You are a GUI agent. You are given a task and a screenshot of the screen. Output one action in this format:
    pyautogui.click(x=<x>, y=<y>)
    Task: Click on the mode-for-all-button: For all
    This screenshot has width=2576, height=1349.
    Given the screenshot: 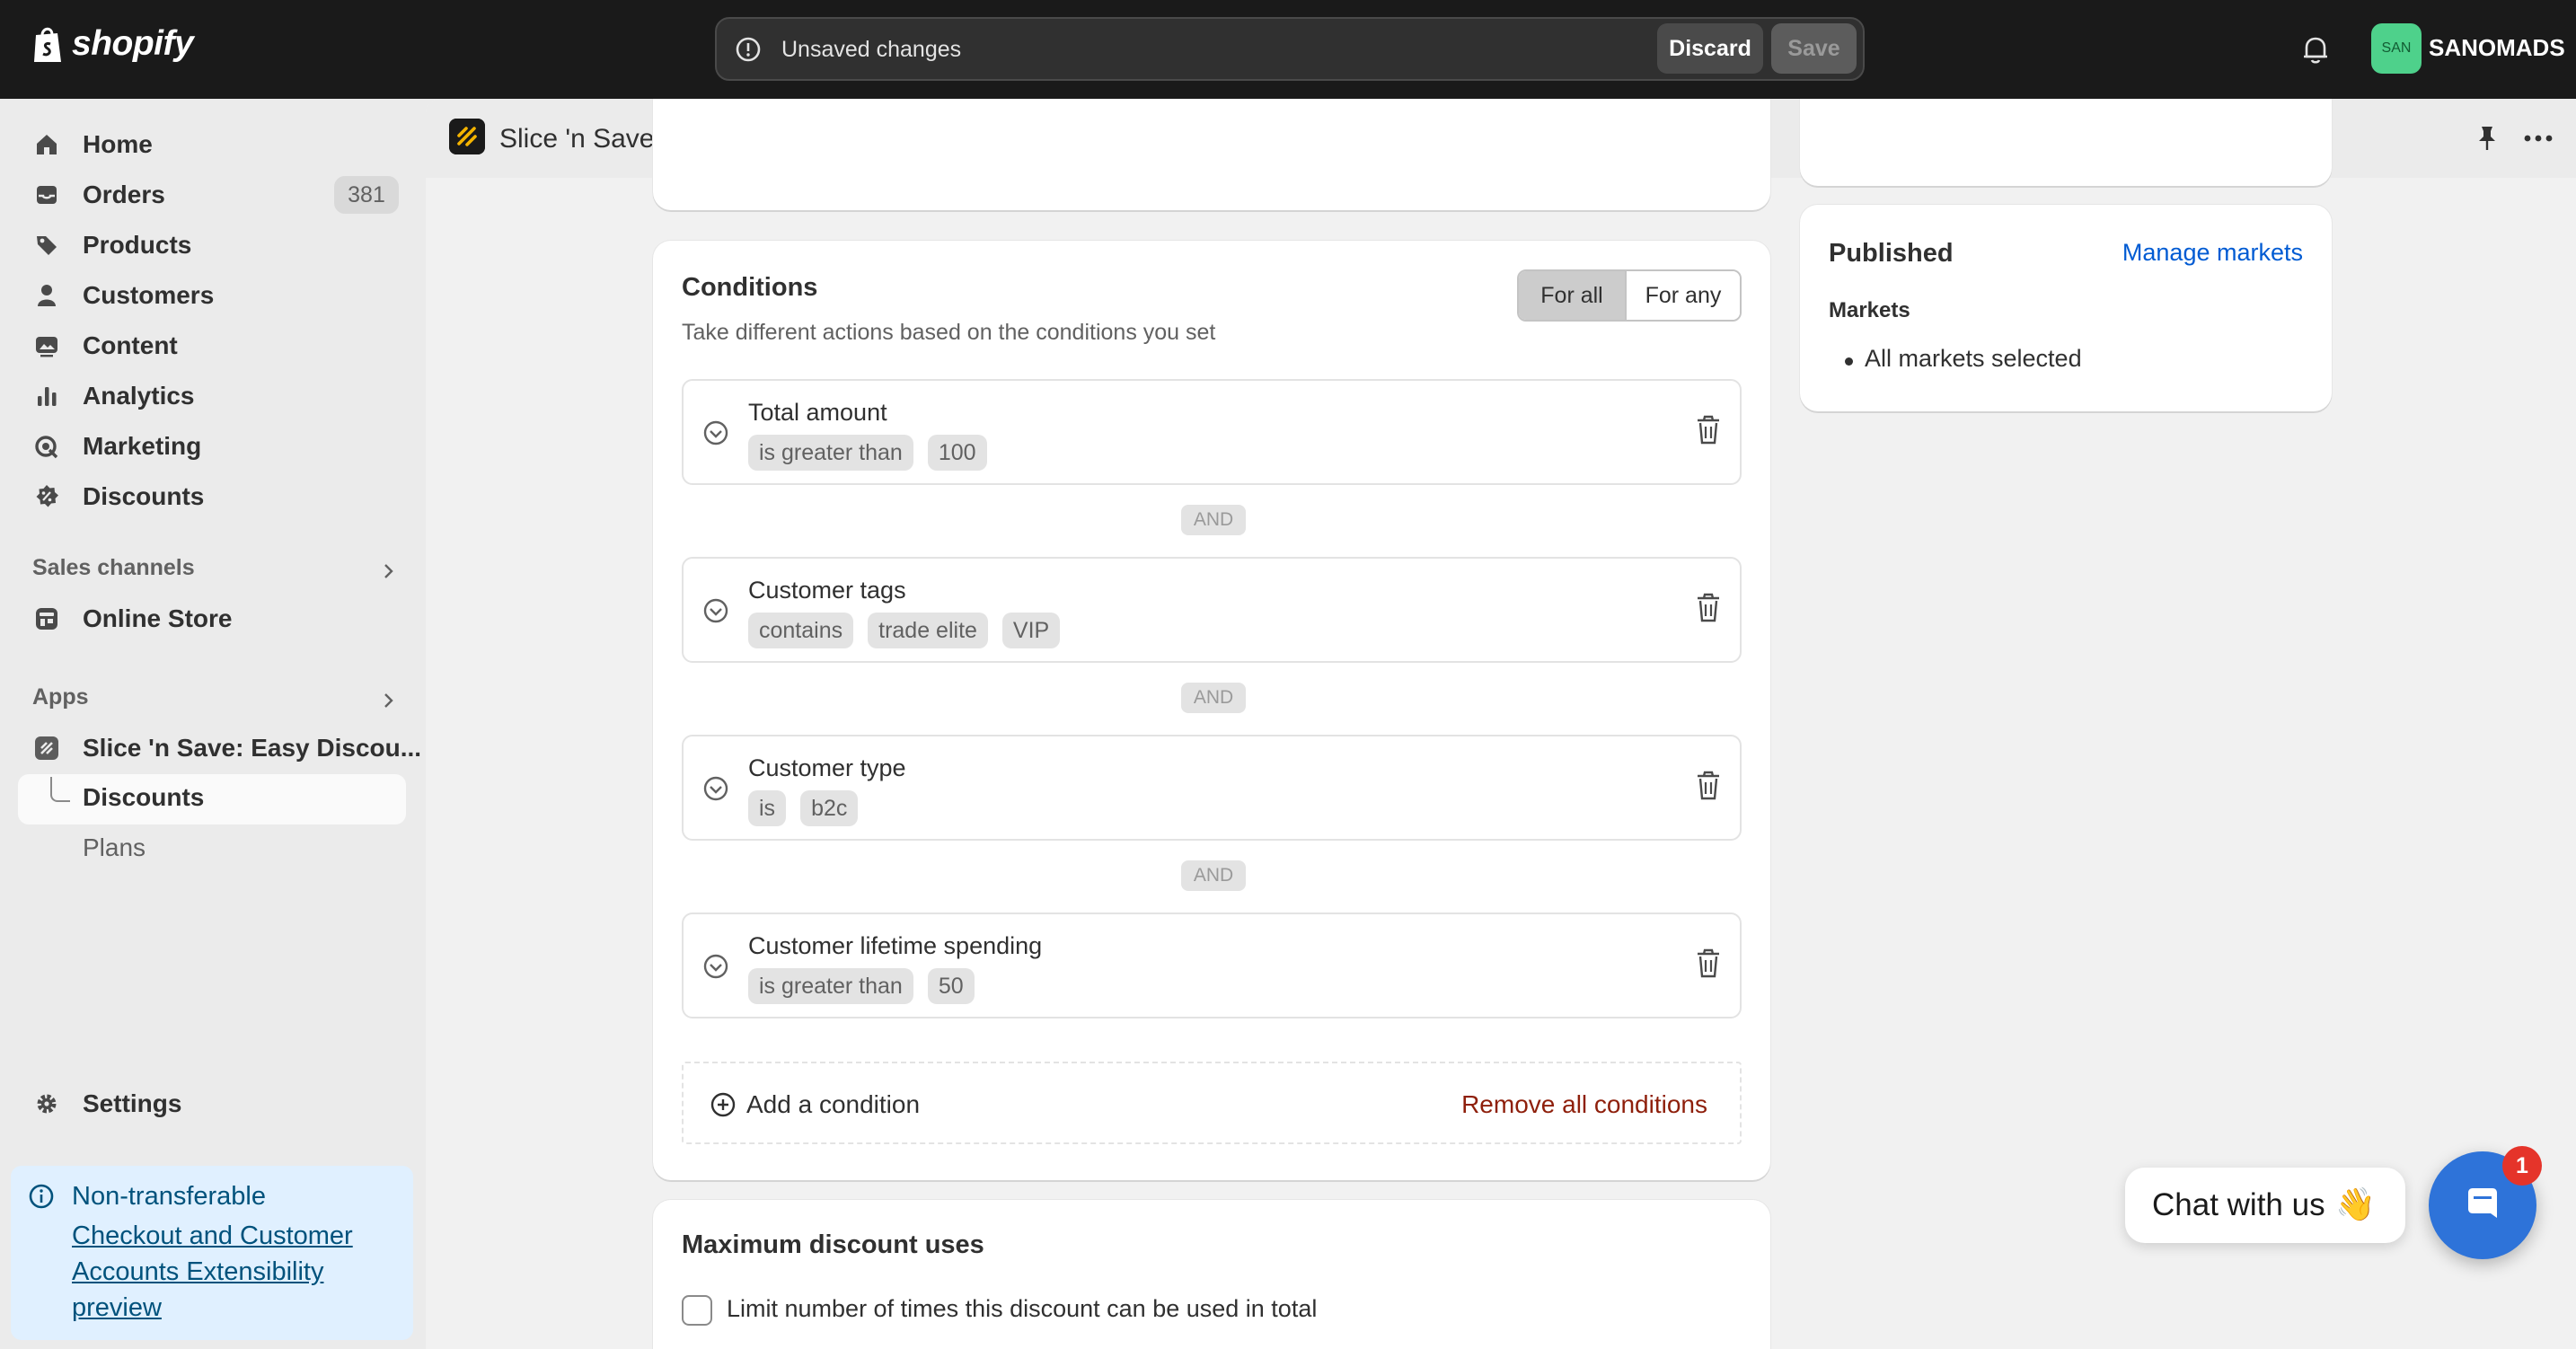 What is the action you would take?
    pyautogui.click(x=1572, y=296)
    